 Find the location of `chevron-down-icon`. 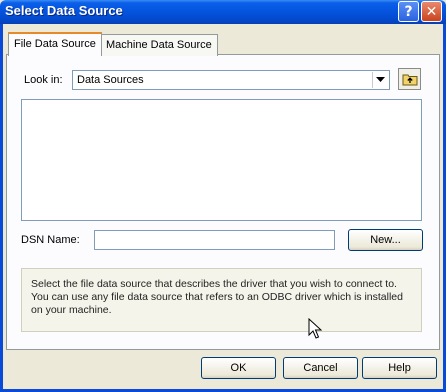

chevron-down-icon is located at coordinates (380, 80).